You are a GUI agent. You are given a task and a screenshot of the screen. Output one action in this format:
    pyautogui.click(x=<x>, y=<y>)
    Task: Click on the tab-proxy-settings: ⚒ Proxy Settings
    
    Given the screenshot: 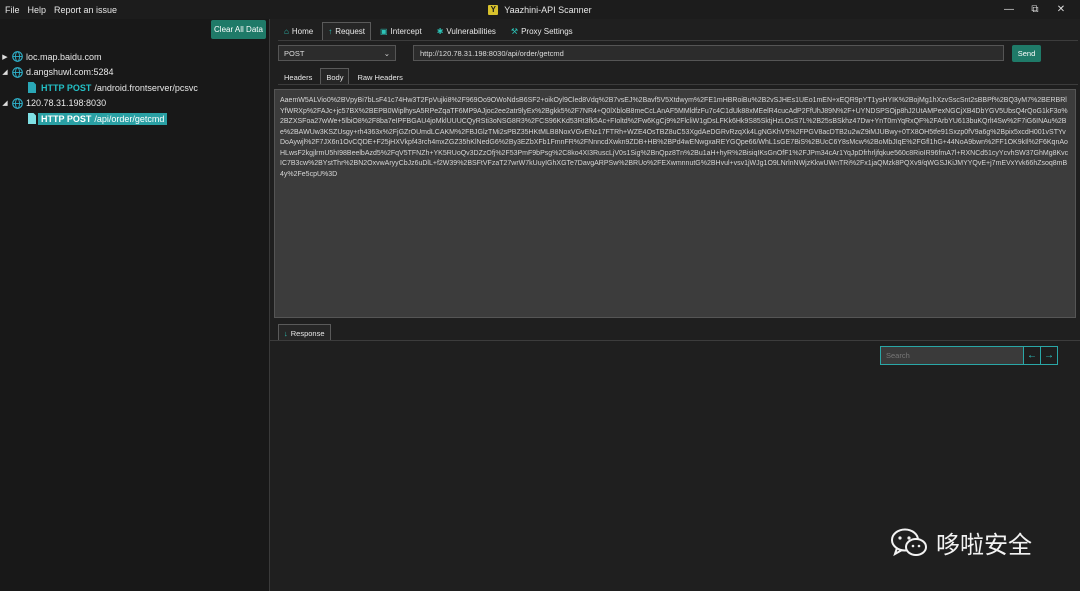 What is the action you would take?
    pyautogui.click(x=542, y=31)
    